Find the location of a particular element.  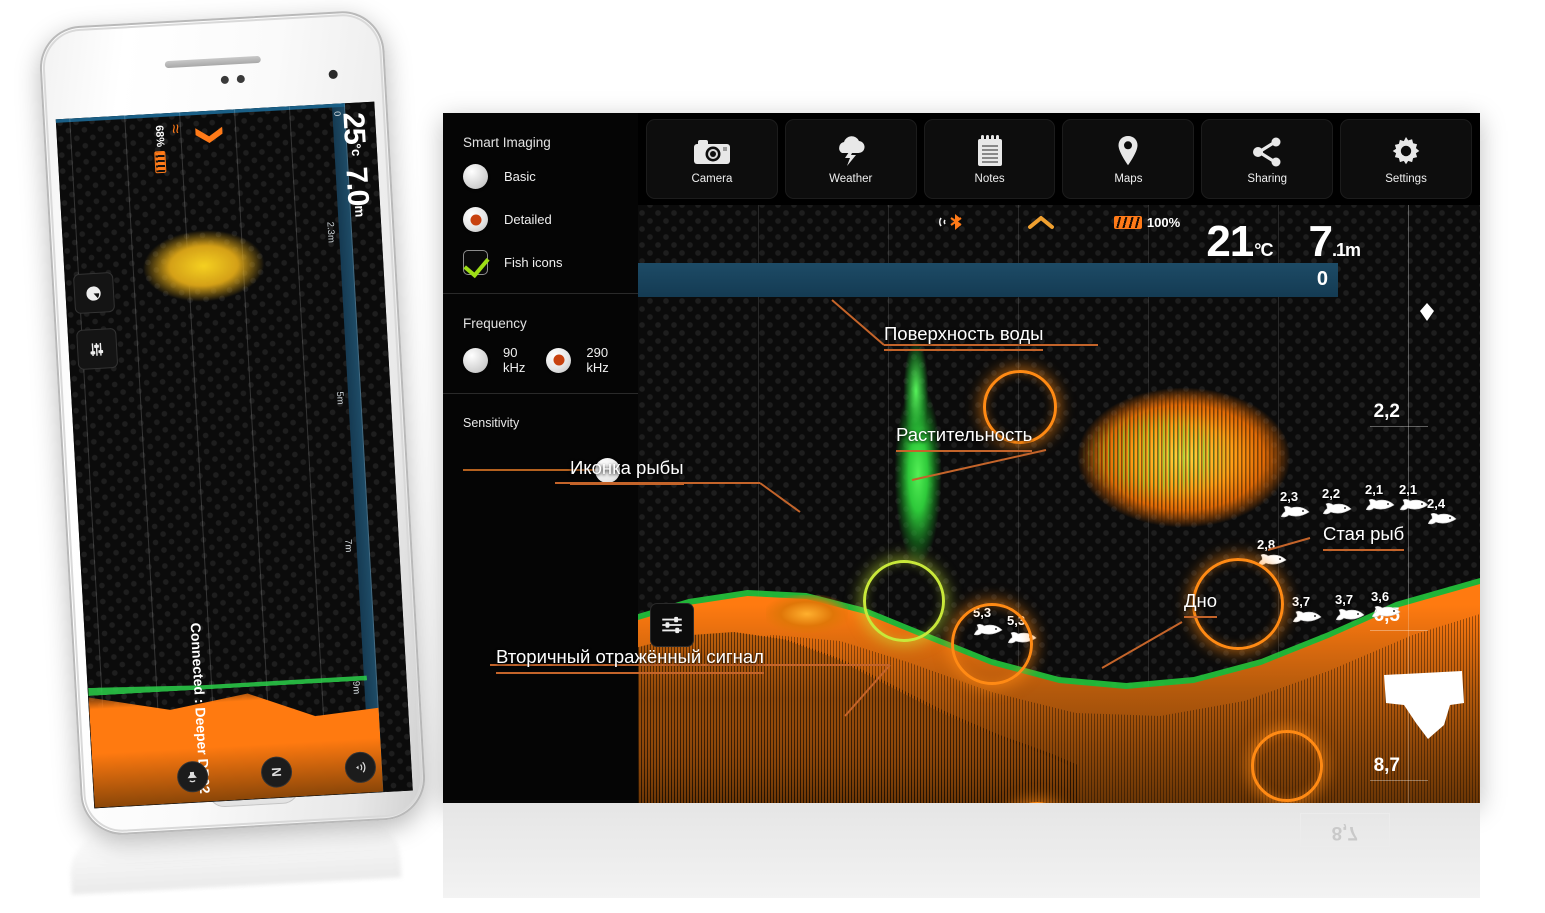

toolbar-button-weather: Weather is located at coordinates (850, 159).